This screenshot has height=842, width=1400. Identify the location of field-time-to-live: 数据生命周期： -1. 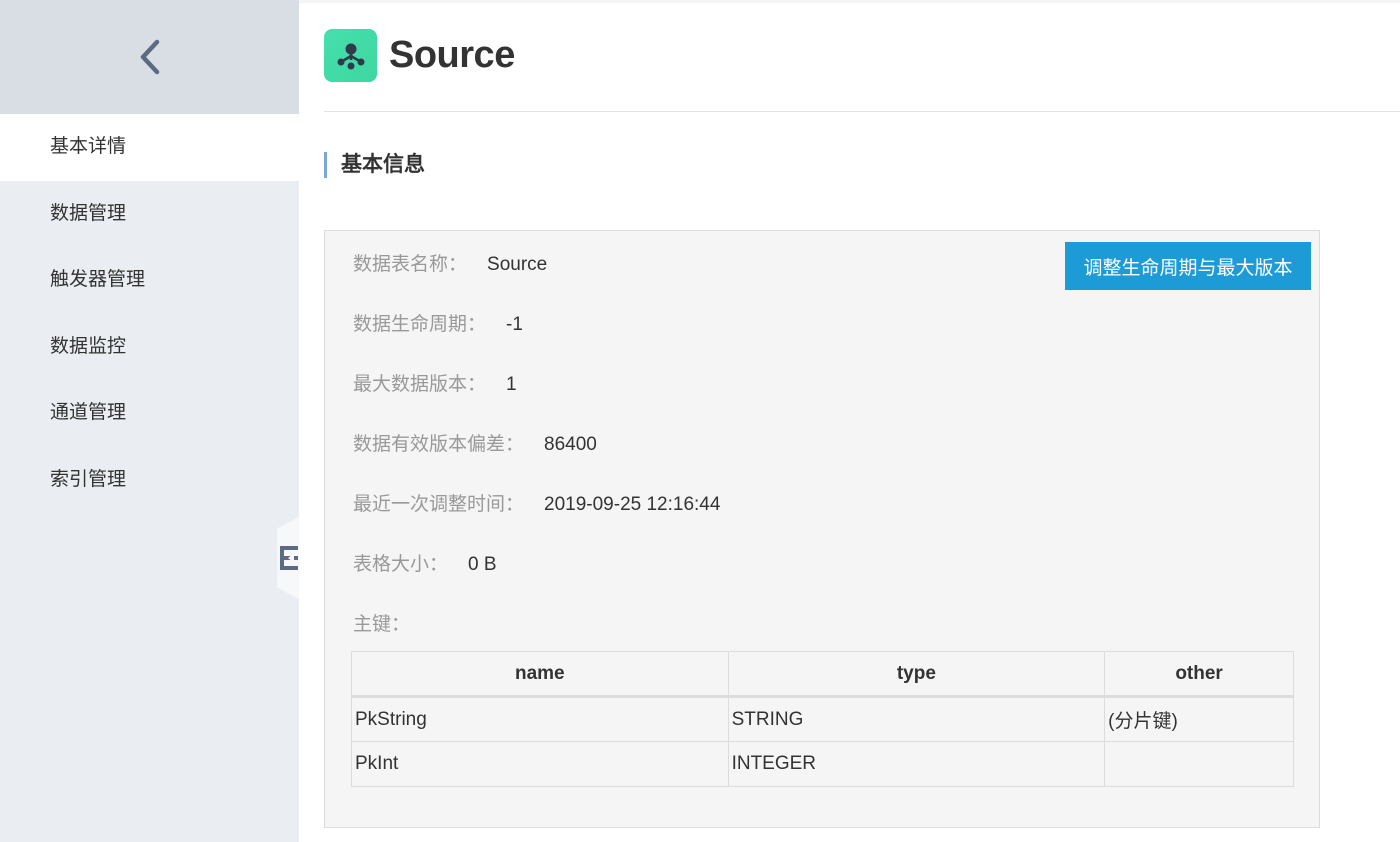
(438, 322).